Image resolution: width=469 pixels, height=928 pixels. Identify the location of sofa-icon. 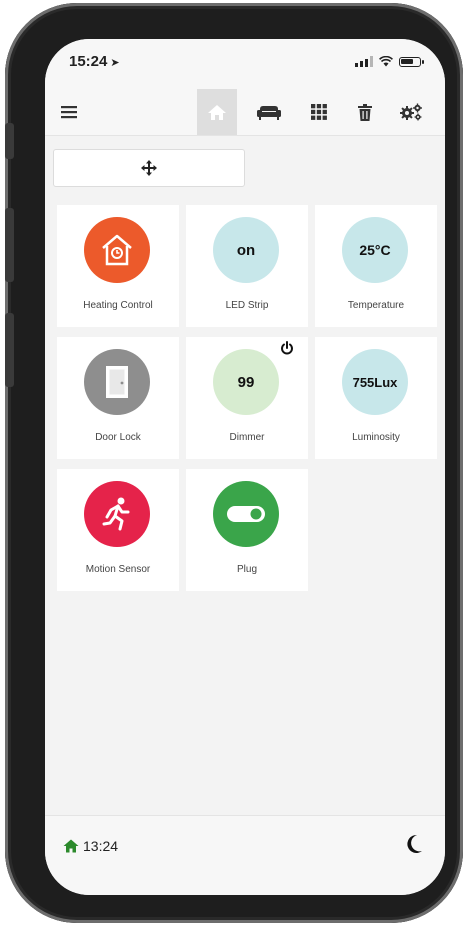
(269, 113).